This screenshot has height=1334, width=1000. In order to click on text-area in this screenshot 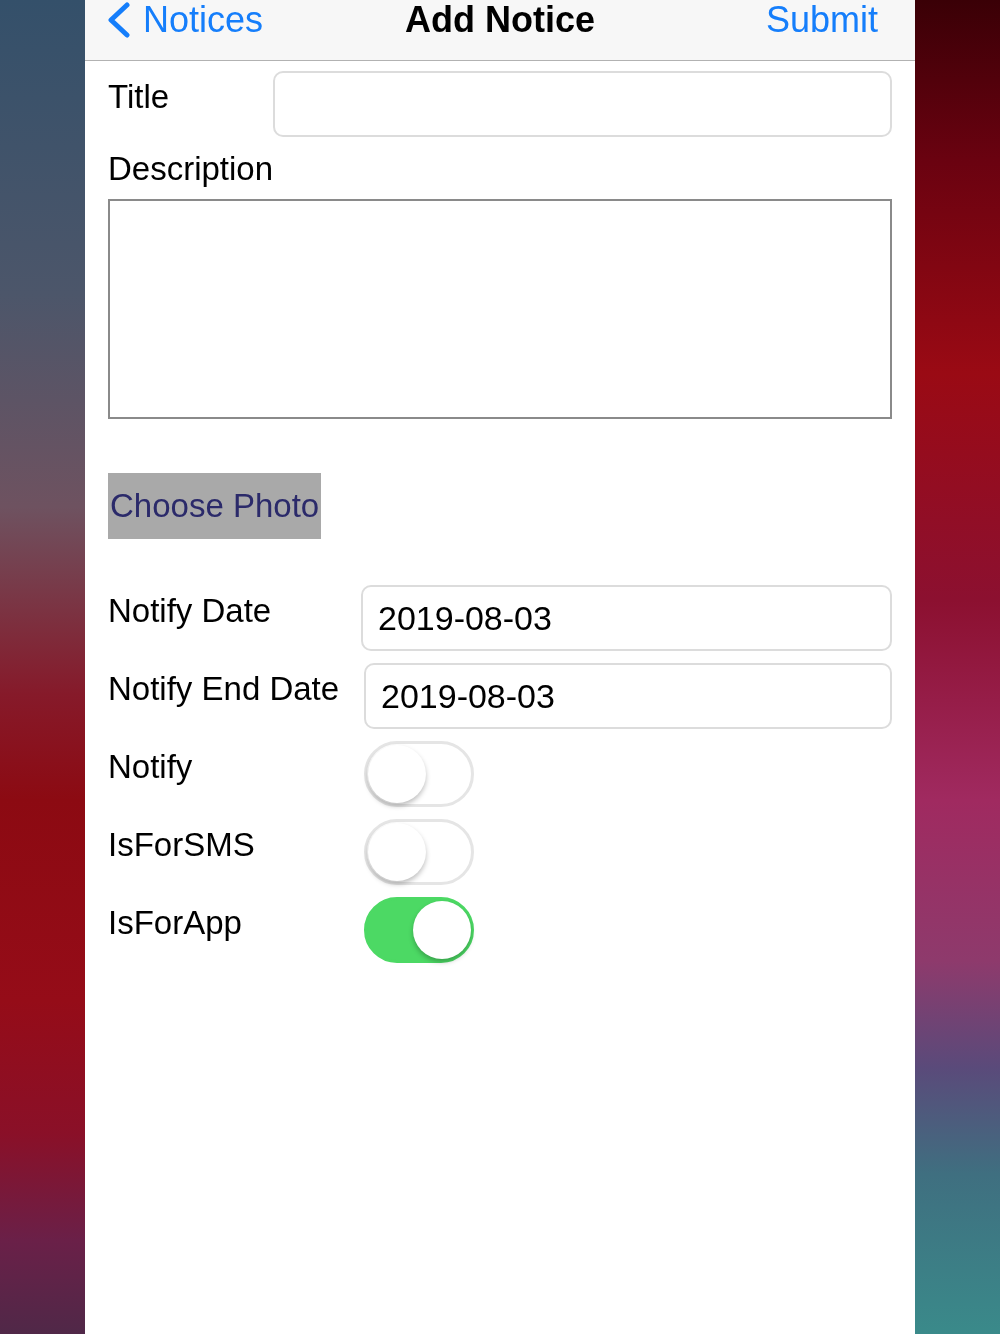, I will do `click(500, 309)`.